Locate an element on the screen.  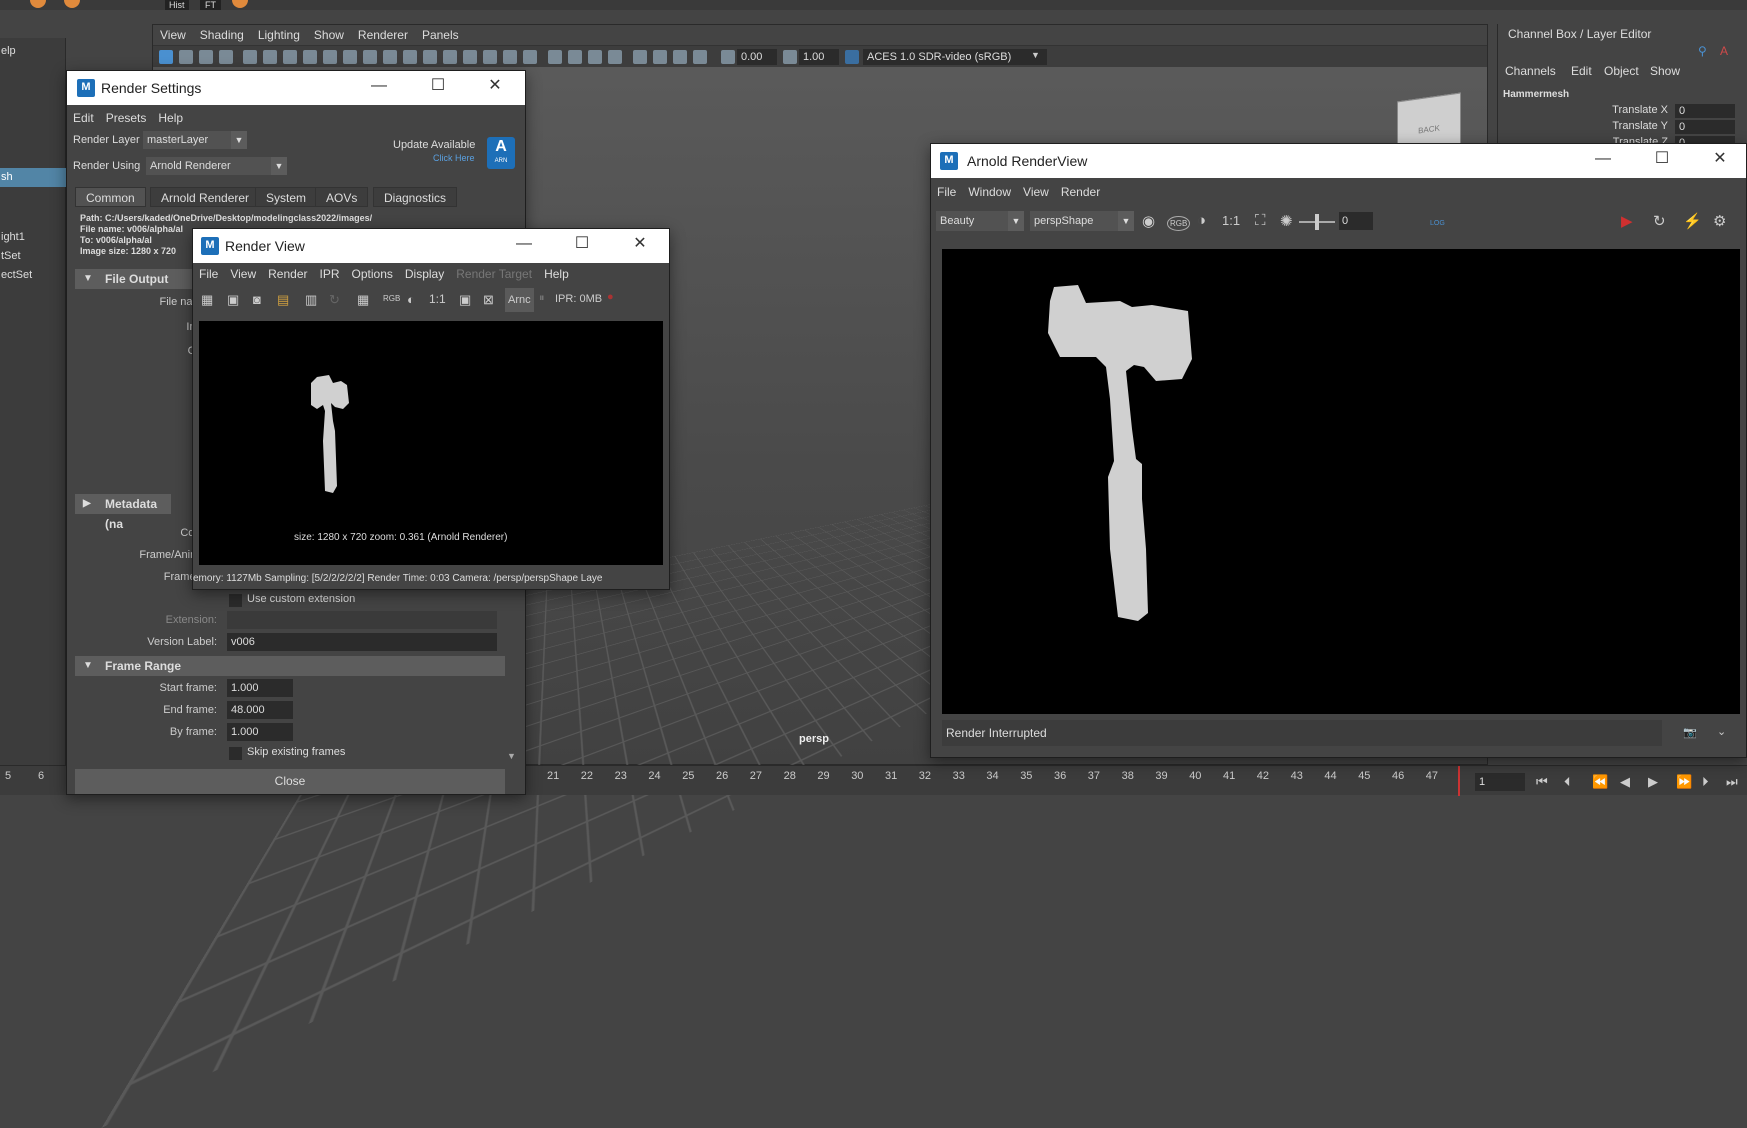
keep-image-icon: ▣ is located at coordinates (465, 300).